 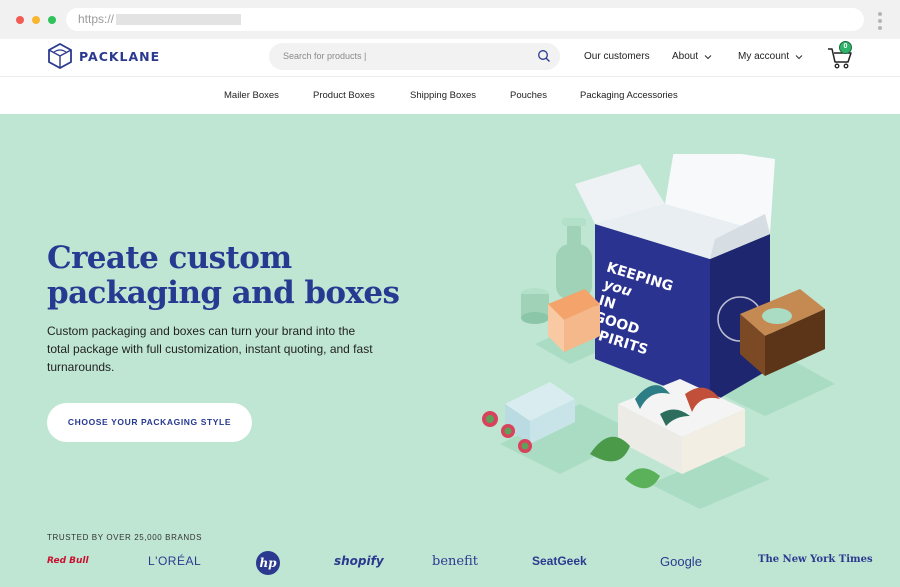 I want to click on url-prefix: https://, so click(x=96, y=19).